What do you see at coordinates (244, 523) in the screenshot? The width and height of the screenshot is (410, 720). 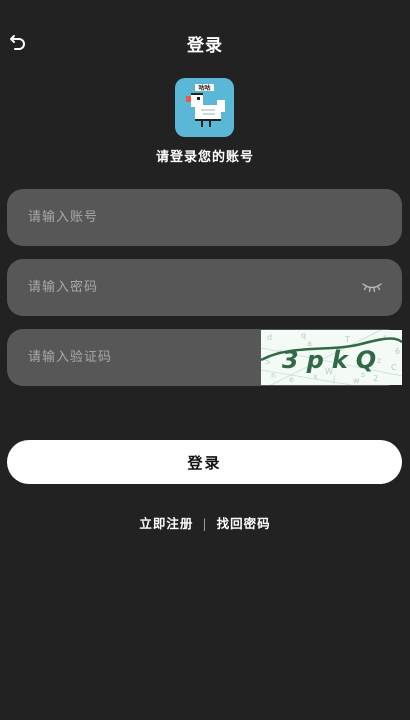 I see `forgot-password-link: 找回密码` at bounding box center [244, 523].